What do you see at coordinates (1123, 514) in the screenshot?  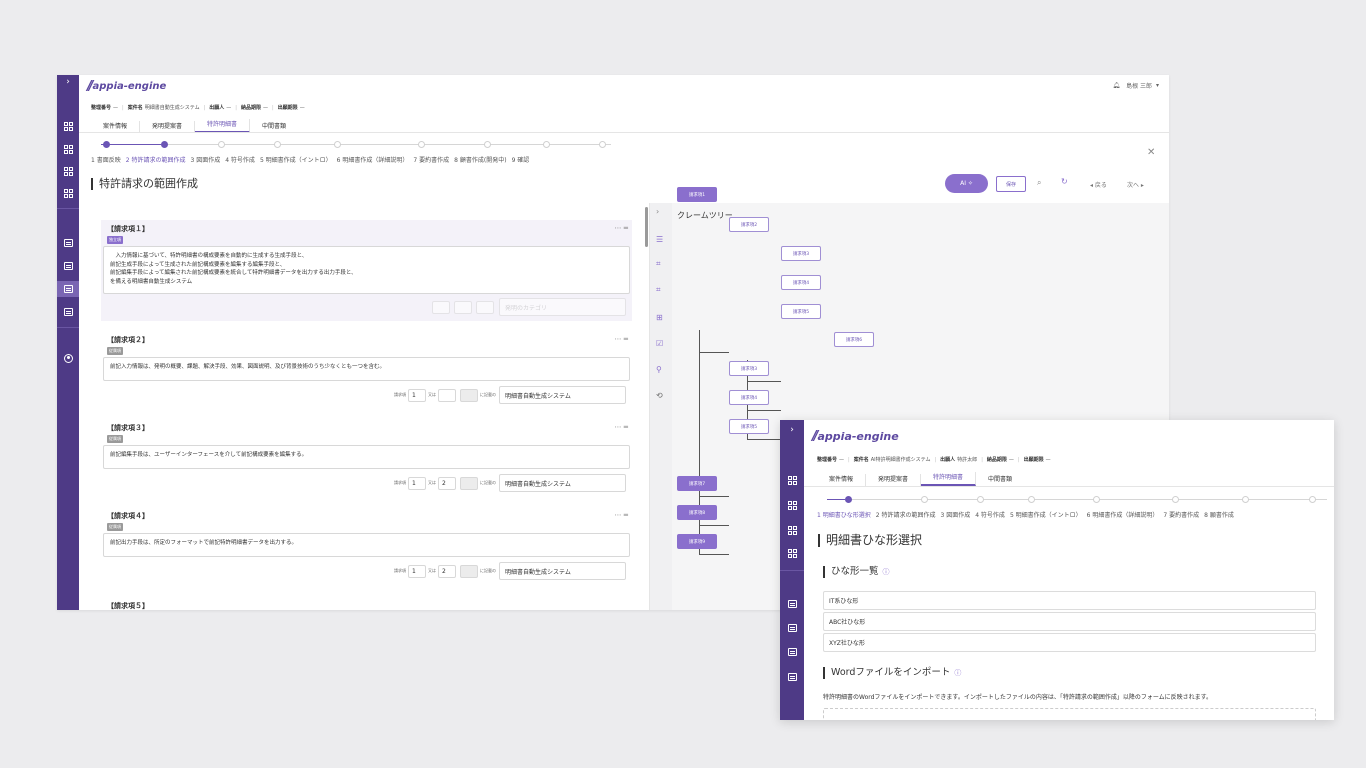 I see `step-label: 6 明細書作成（詳細説明）` at bounding box center [1123, 514].